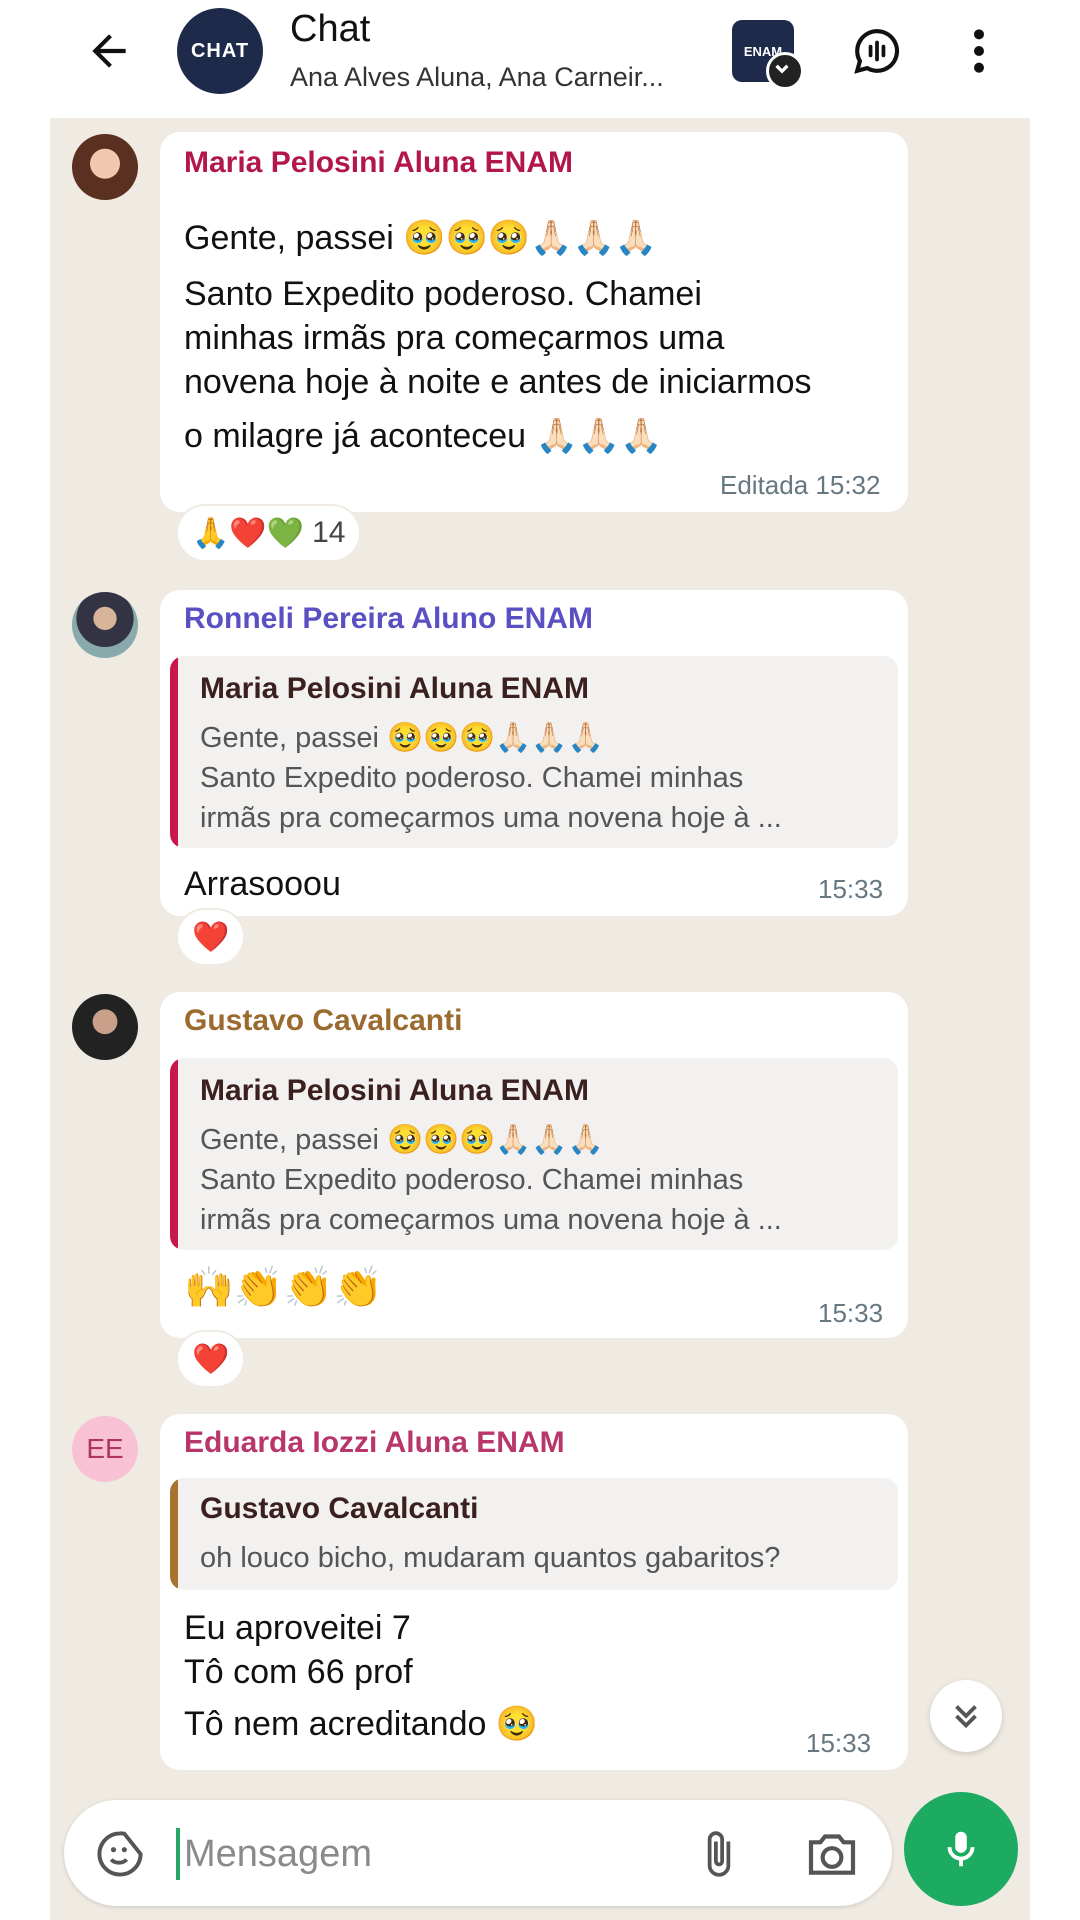 This screenshot has width=1080, height=1920. I want to click on voice-record-button, so click(961, 1849).